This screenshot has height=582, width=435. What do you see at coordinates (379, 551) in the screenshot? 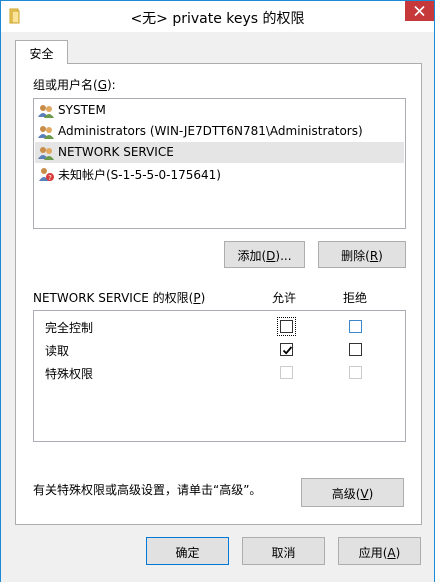
I see `apply-button: 应用(A)` at bounding box center [379, 551].